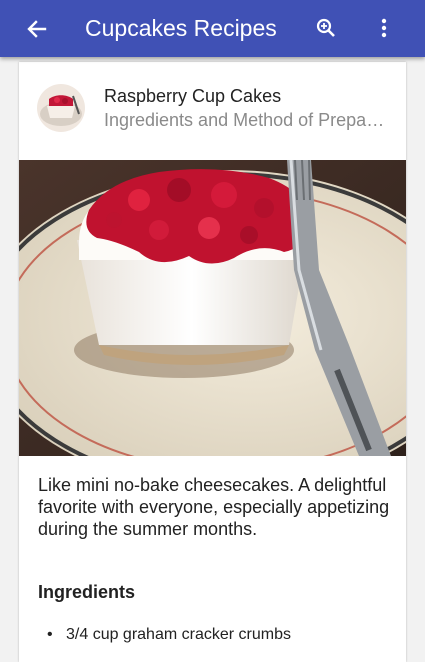  I want to click on overflow-menu-button, so click(384, 28).